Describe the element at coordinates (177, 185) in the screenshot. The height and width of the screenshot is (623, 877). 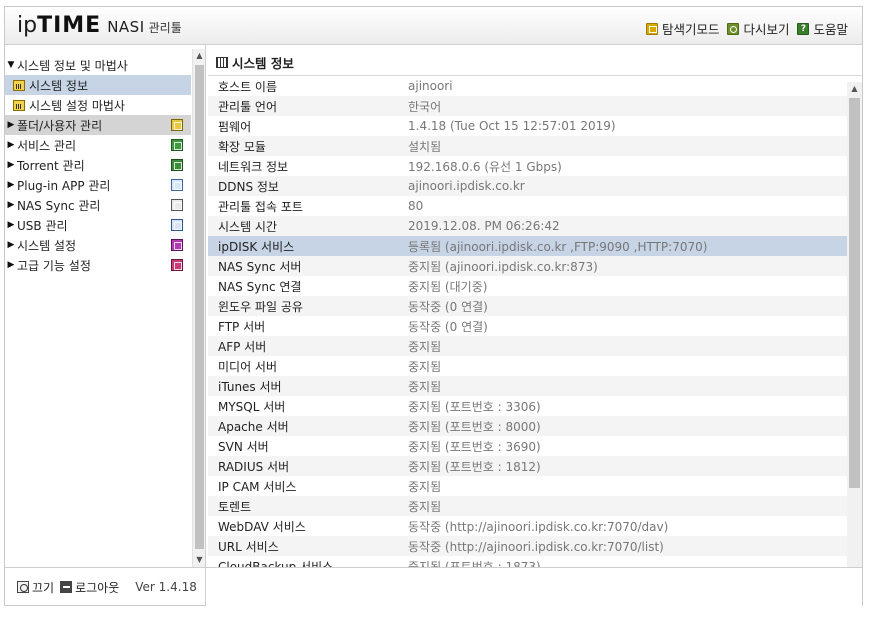
I see `plugin-icon` at that location.